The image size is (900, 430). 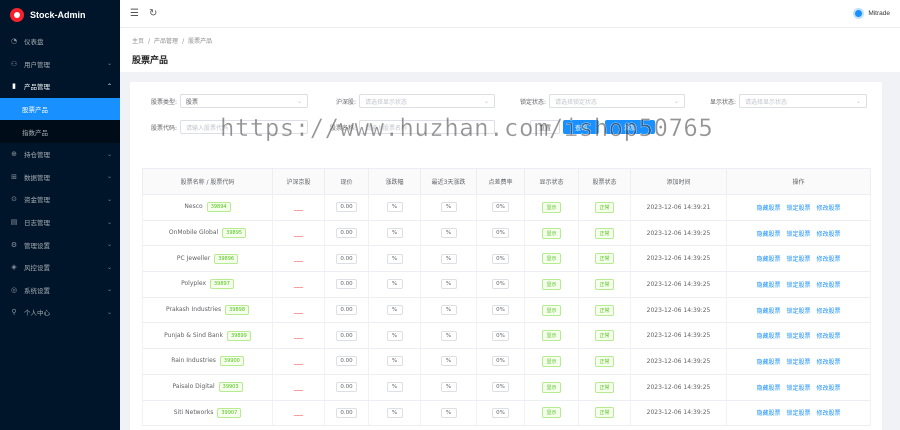 I want to click on col-header-price: 现价, so click(x=346, y=181).